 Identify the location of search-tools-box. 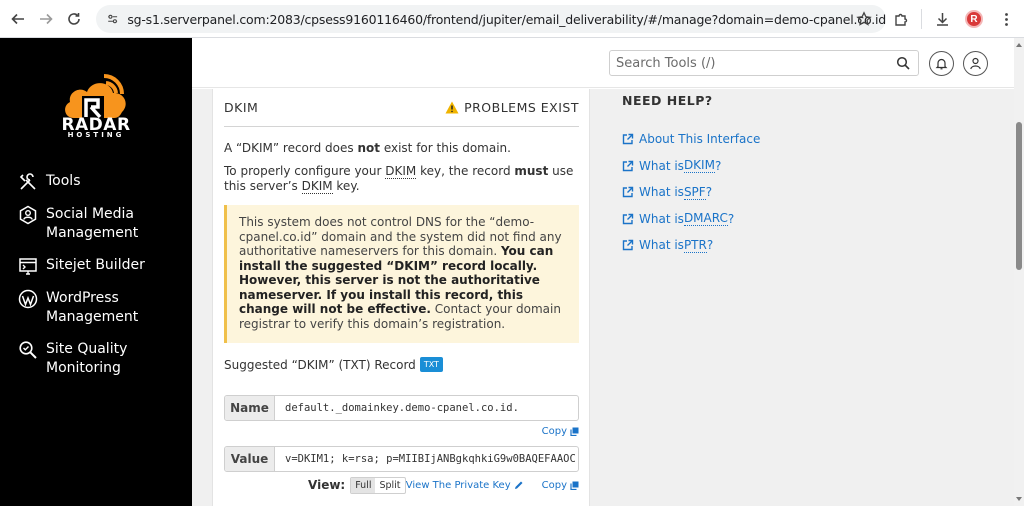
(764, 63).